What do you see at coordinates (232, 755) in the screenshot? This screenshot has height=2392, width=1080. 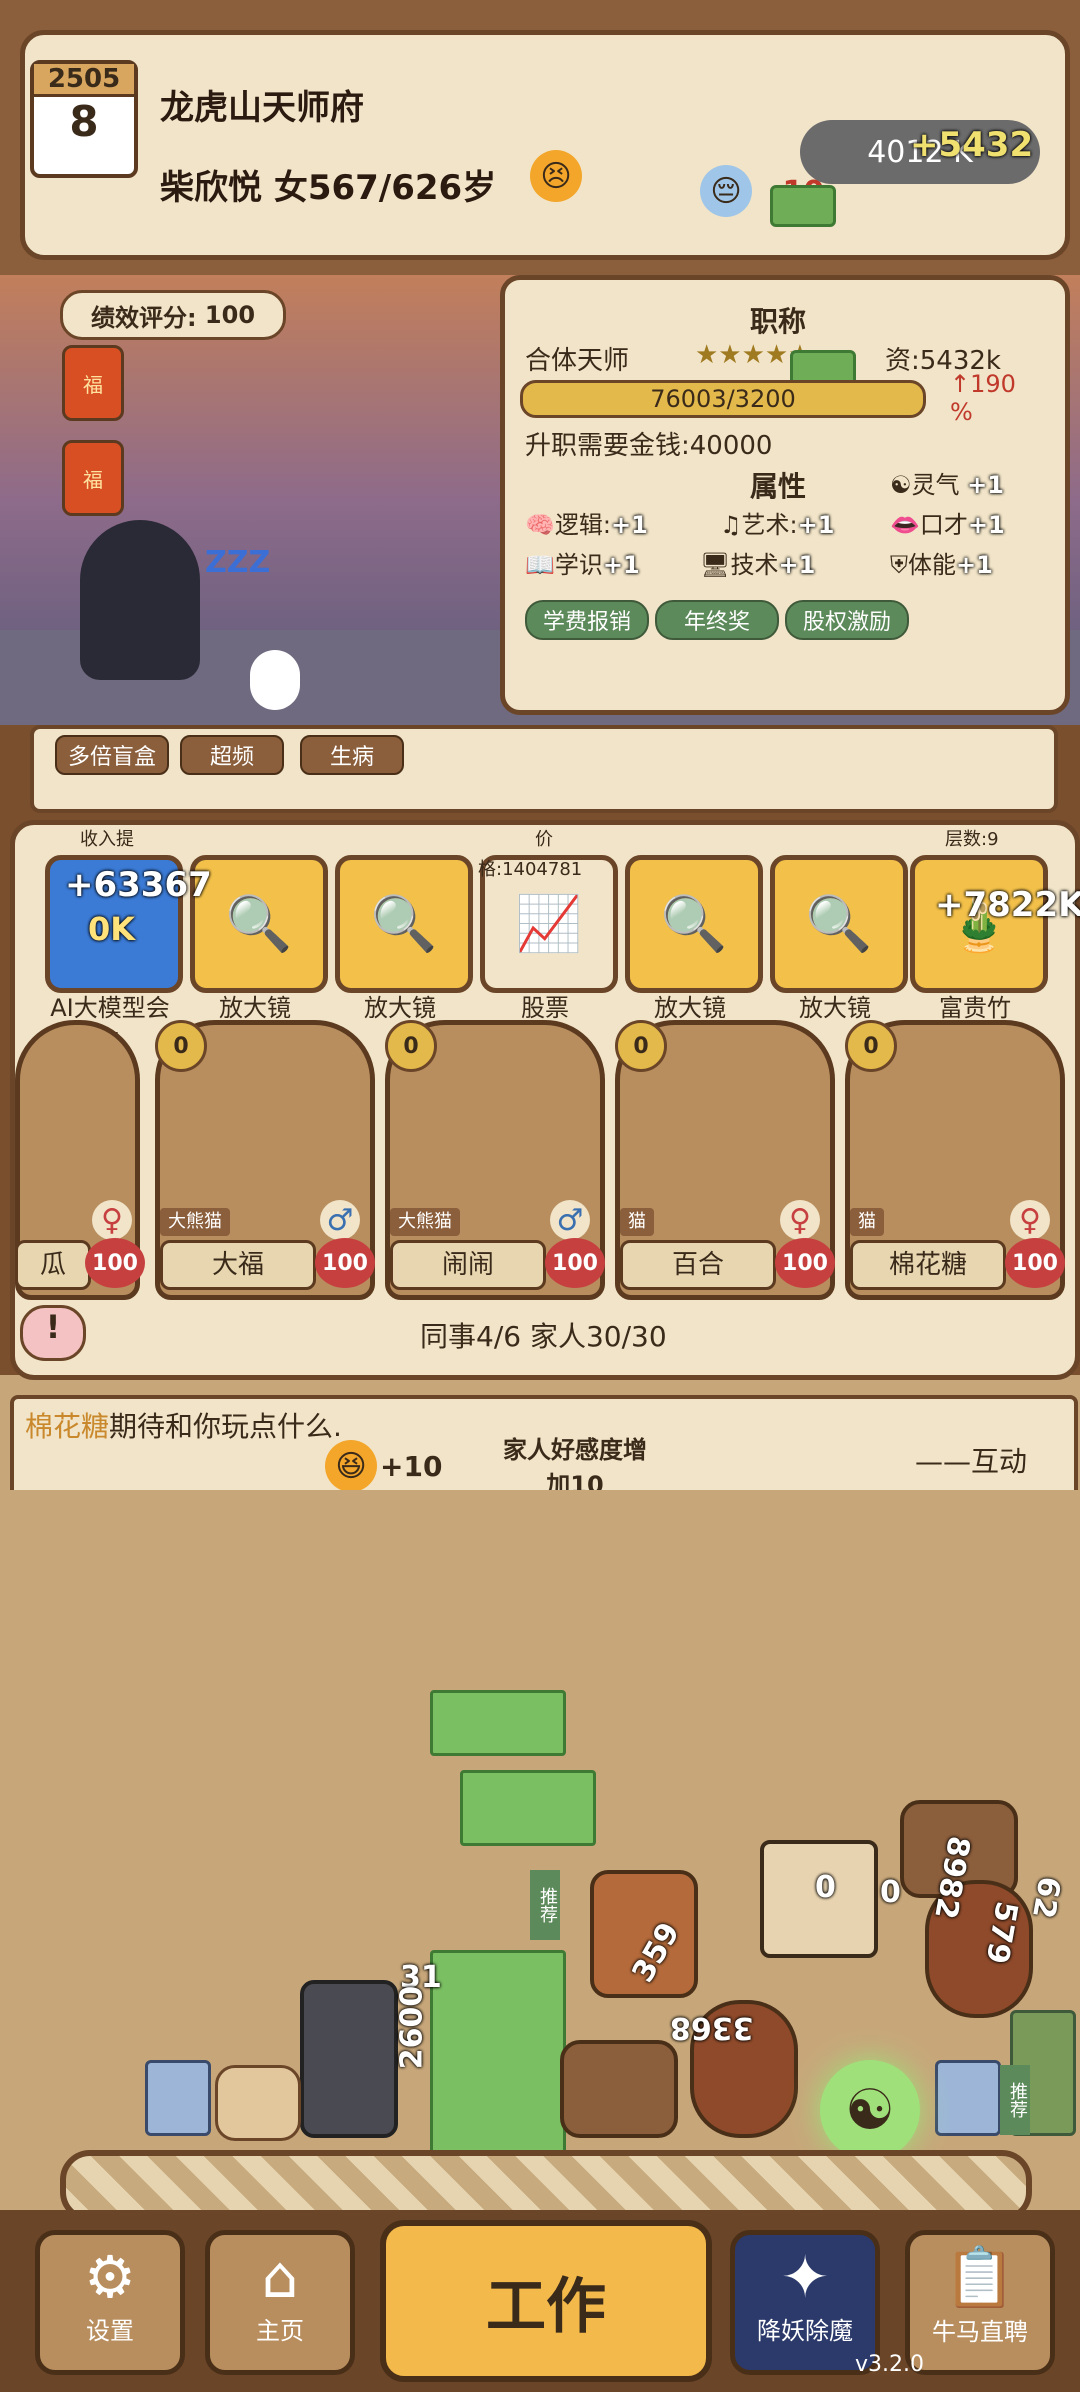 I see `tag-overclock: 超频` at bounding box center [232, 755].